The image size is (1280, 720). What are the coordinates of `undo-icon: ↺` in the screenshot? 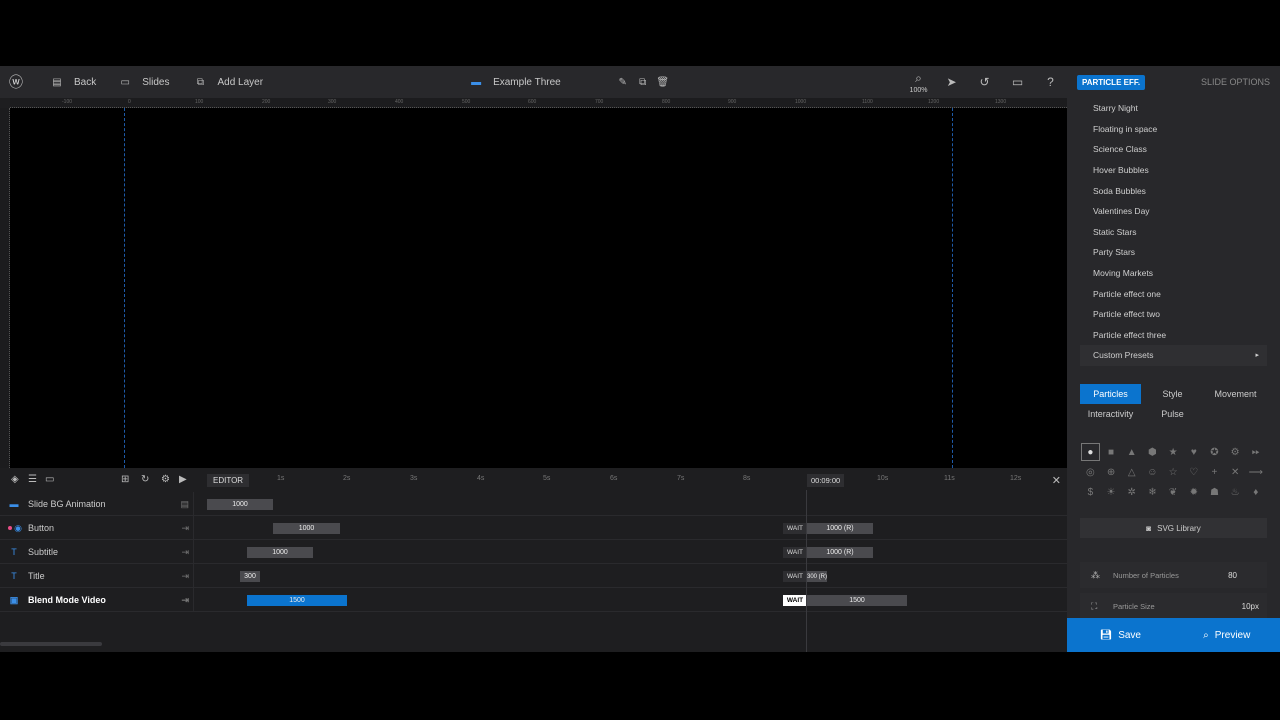 It's located at (984, 82).